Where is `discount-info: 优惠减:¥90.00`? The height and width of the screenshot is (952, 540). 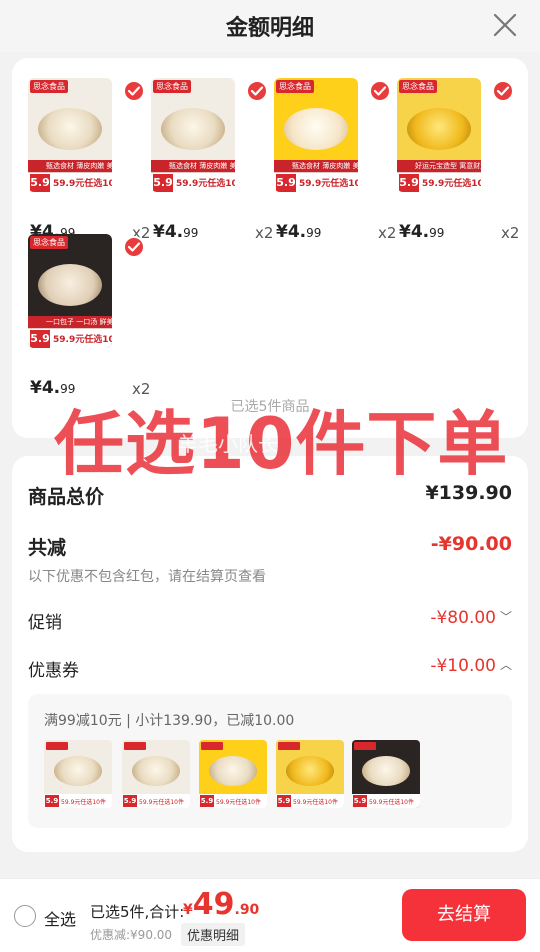 discount-info: 优惠减:¥90.00 is located at coordinates (131, 935).